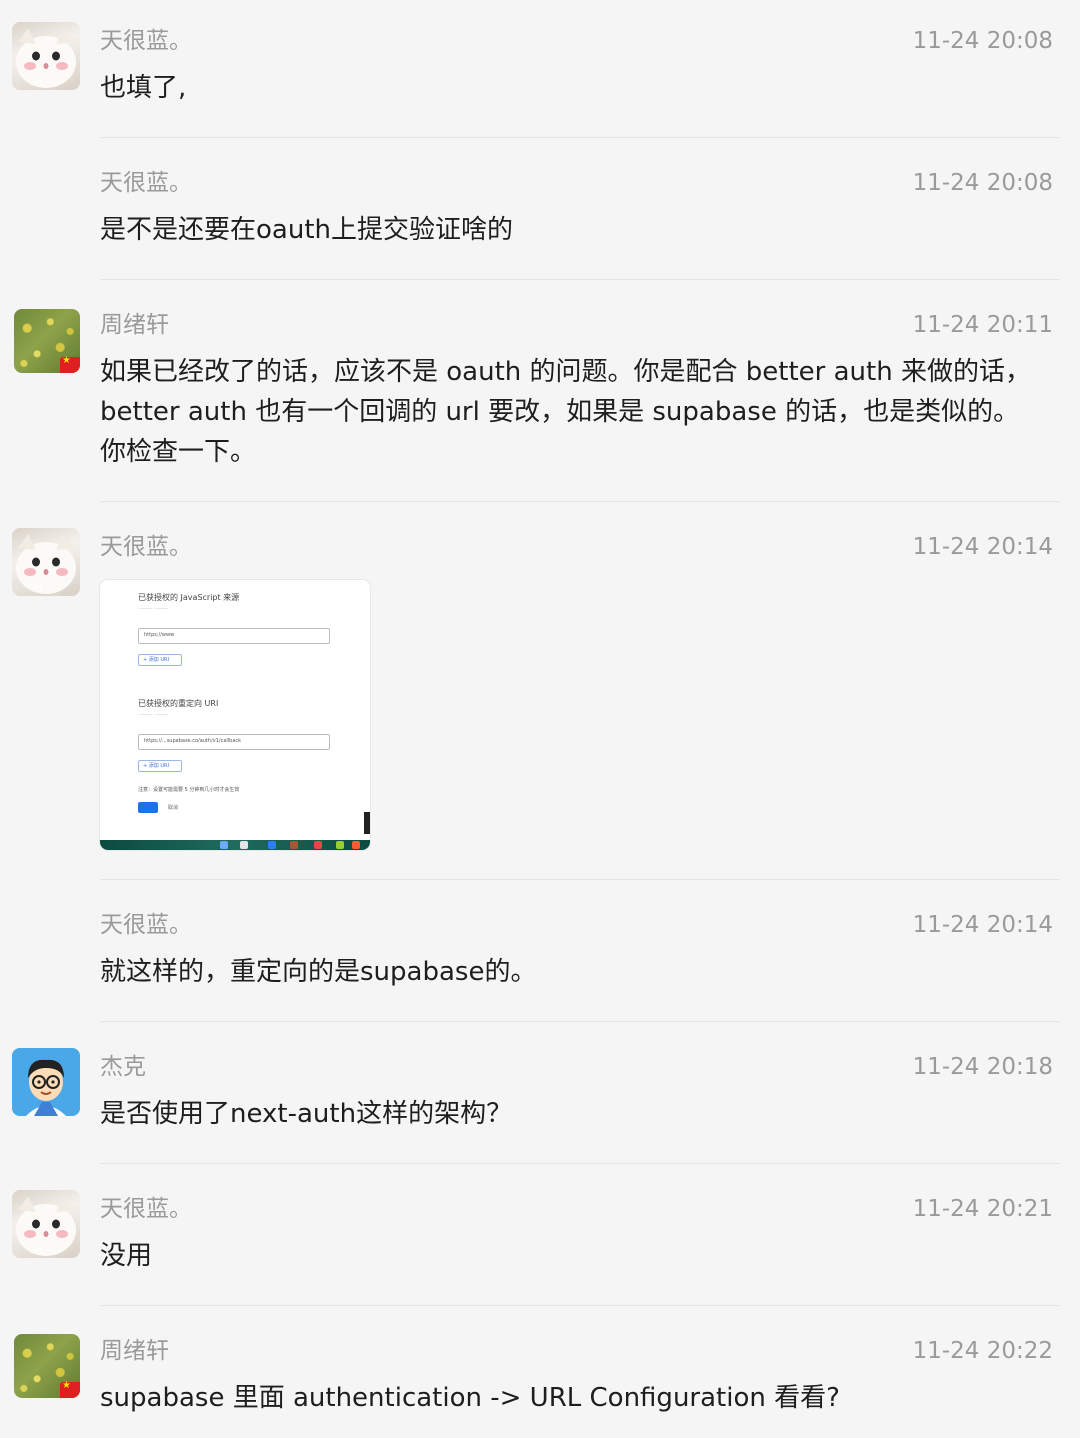  I want to click on cartoon-boy-avatar, so click(46, 1082).